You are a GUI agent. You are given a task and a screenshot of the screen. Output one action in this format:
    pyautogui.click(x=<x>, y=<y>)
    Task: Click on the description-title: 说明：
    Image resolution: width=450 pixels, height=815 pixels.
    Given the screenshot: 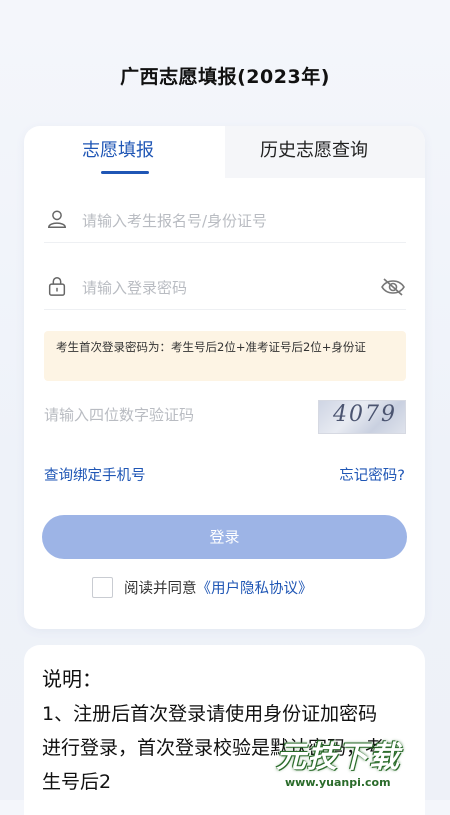 What is the action you would take?
    pyautogui.click(x=72, y=679)
    